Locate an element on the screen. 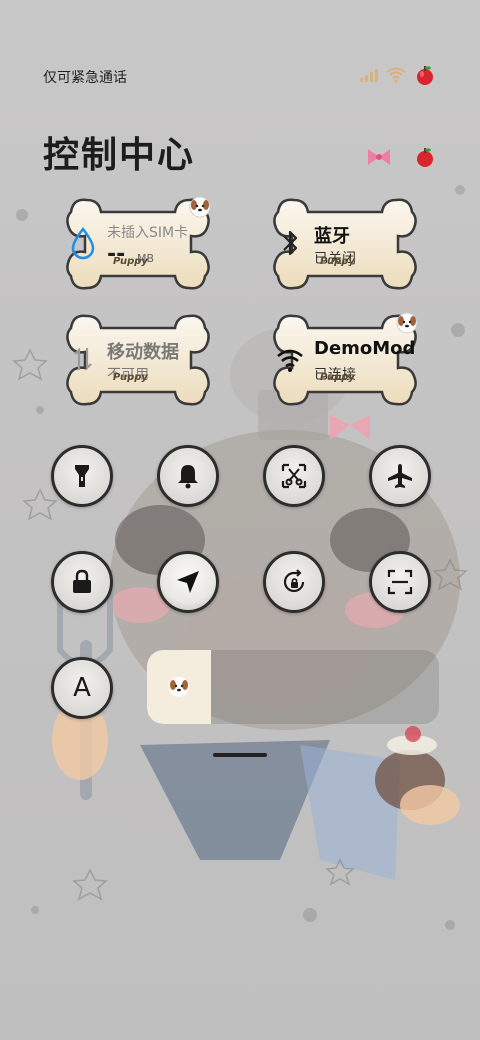  wifi-network-name: DemoMode is located at coordinates (364, 348).